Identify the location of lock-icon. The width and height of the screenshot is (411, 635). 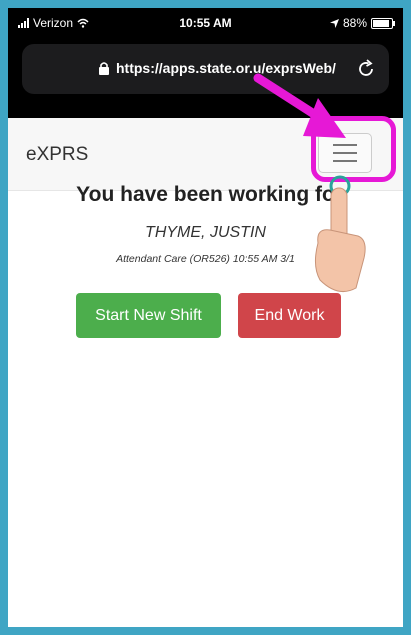
(104, 68).